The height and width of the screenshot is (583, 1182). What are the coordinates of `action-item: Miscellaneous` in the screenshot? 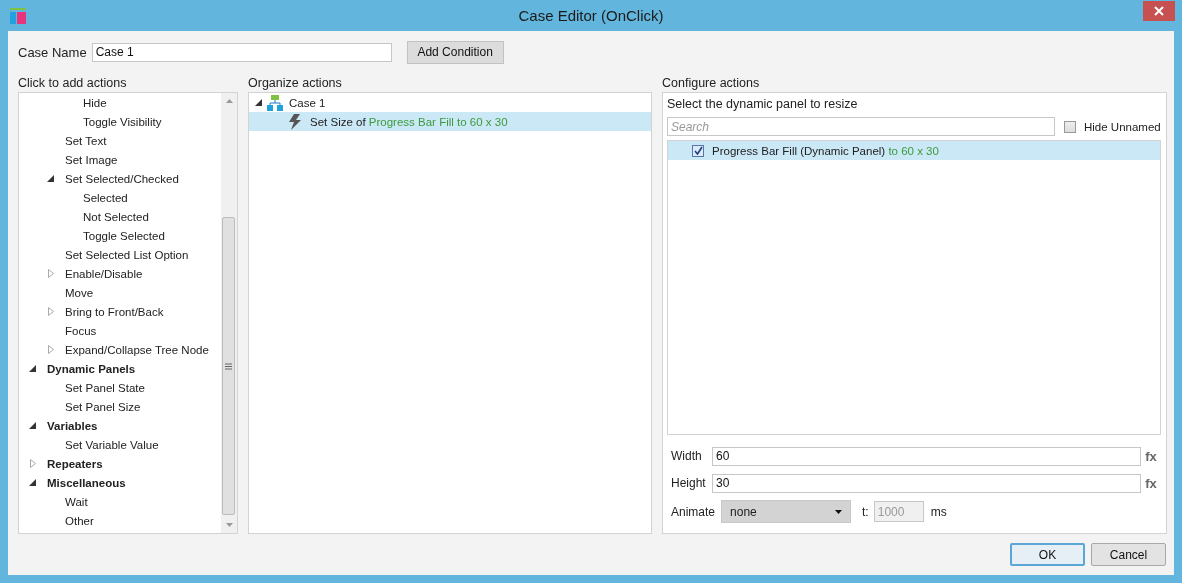 It's located at (86, 482).